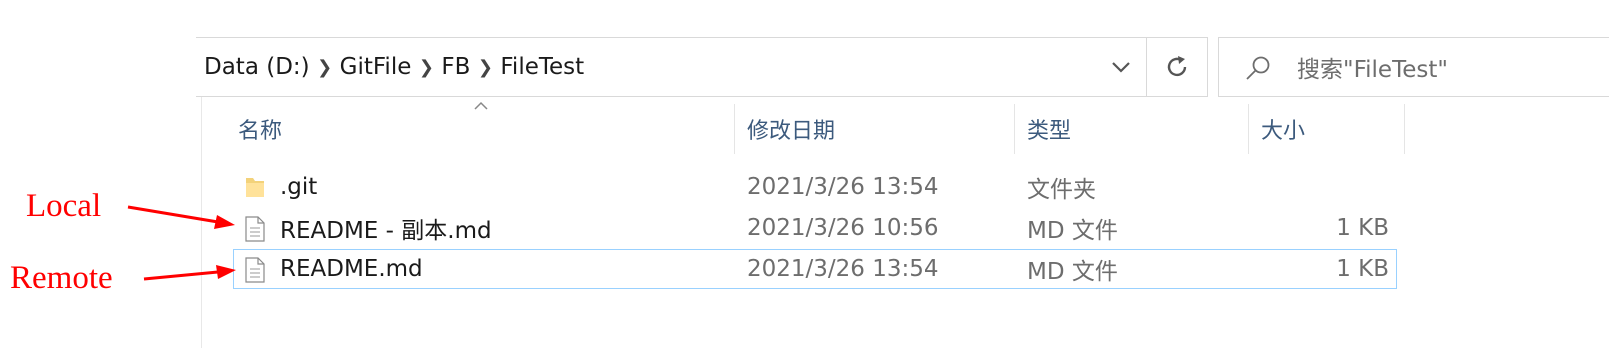 The height and width of the screenshot is (348, 1609). Describe the element at coordinates (376, 67) in the screenshot. I see `breadcrumb-item-gitfile: GitFile` at that location.